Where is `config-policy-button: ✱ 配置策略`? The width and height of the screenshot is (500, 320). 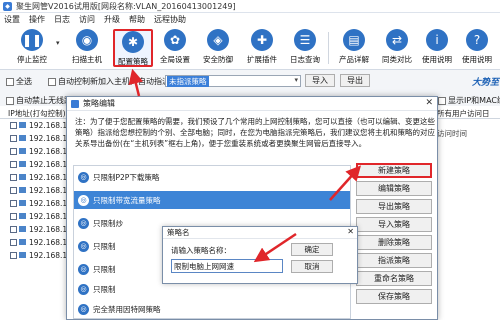 config-policy-button: ✱ 配置策略 is located at coordinates (133, 48).